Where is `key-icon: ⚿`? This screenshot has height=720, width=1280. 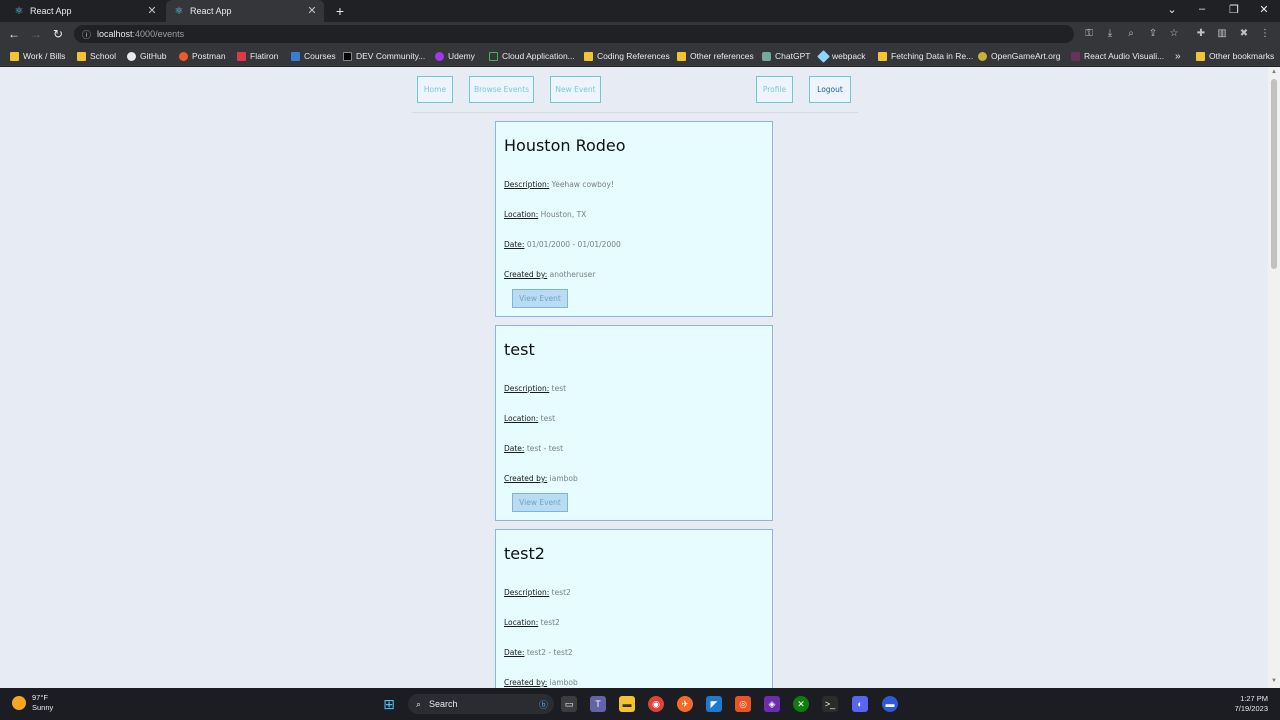 key-icon: ⚿ is located at coordinates (1089, 34).